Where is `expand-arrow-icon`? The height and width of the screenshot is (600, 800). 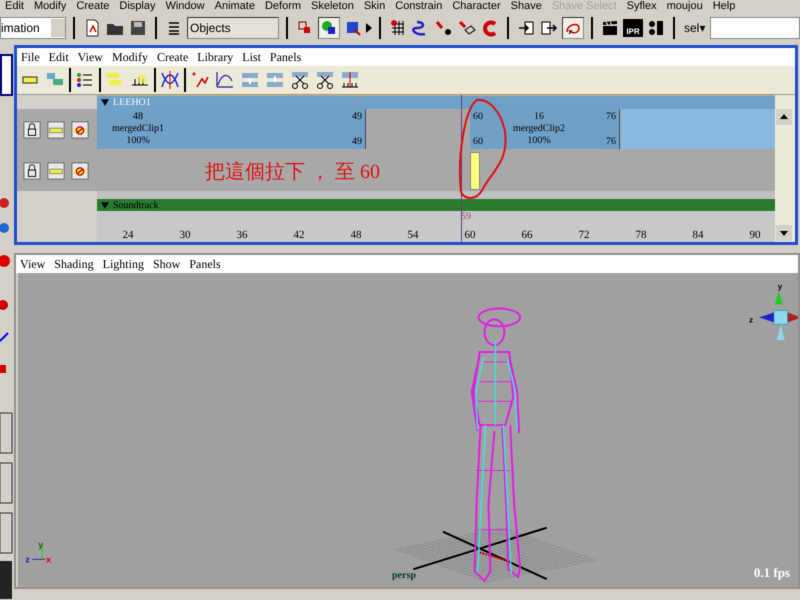
expand-arrow-icon is located at coordinates (369, 28).